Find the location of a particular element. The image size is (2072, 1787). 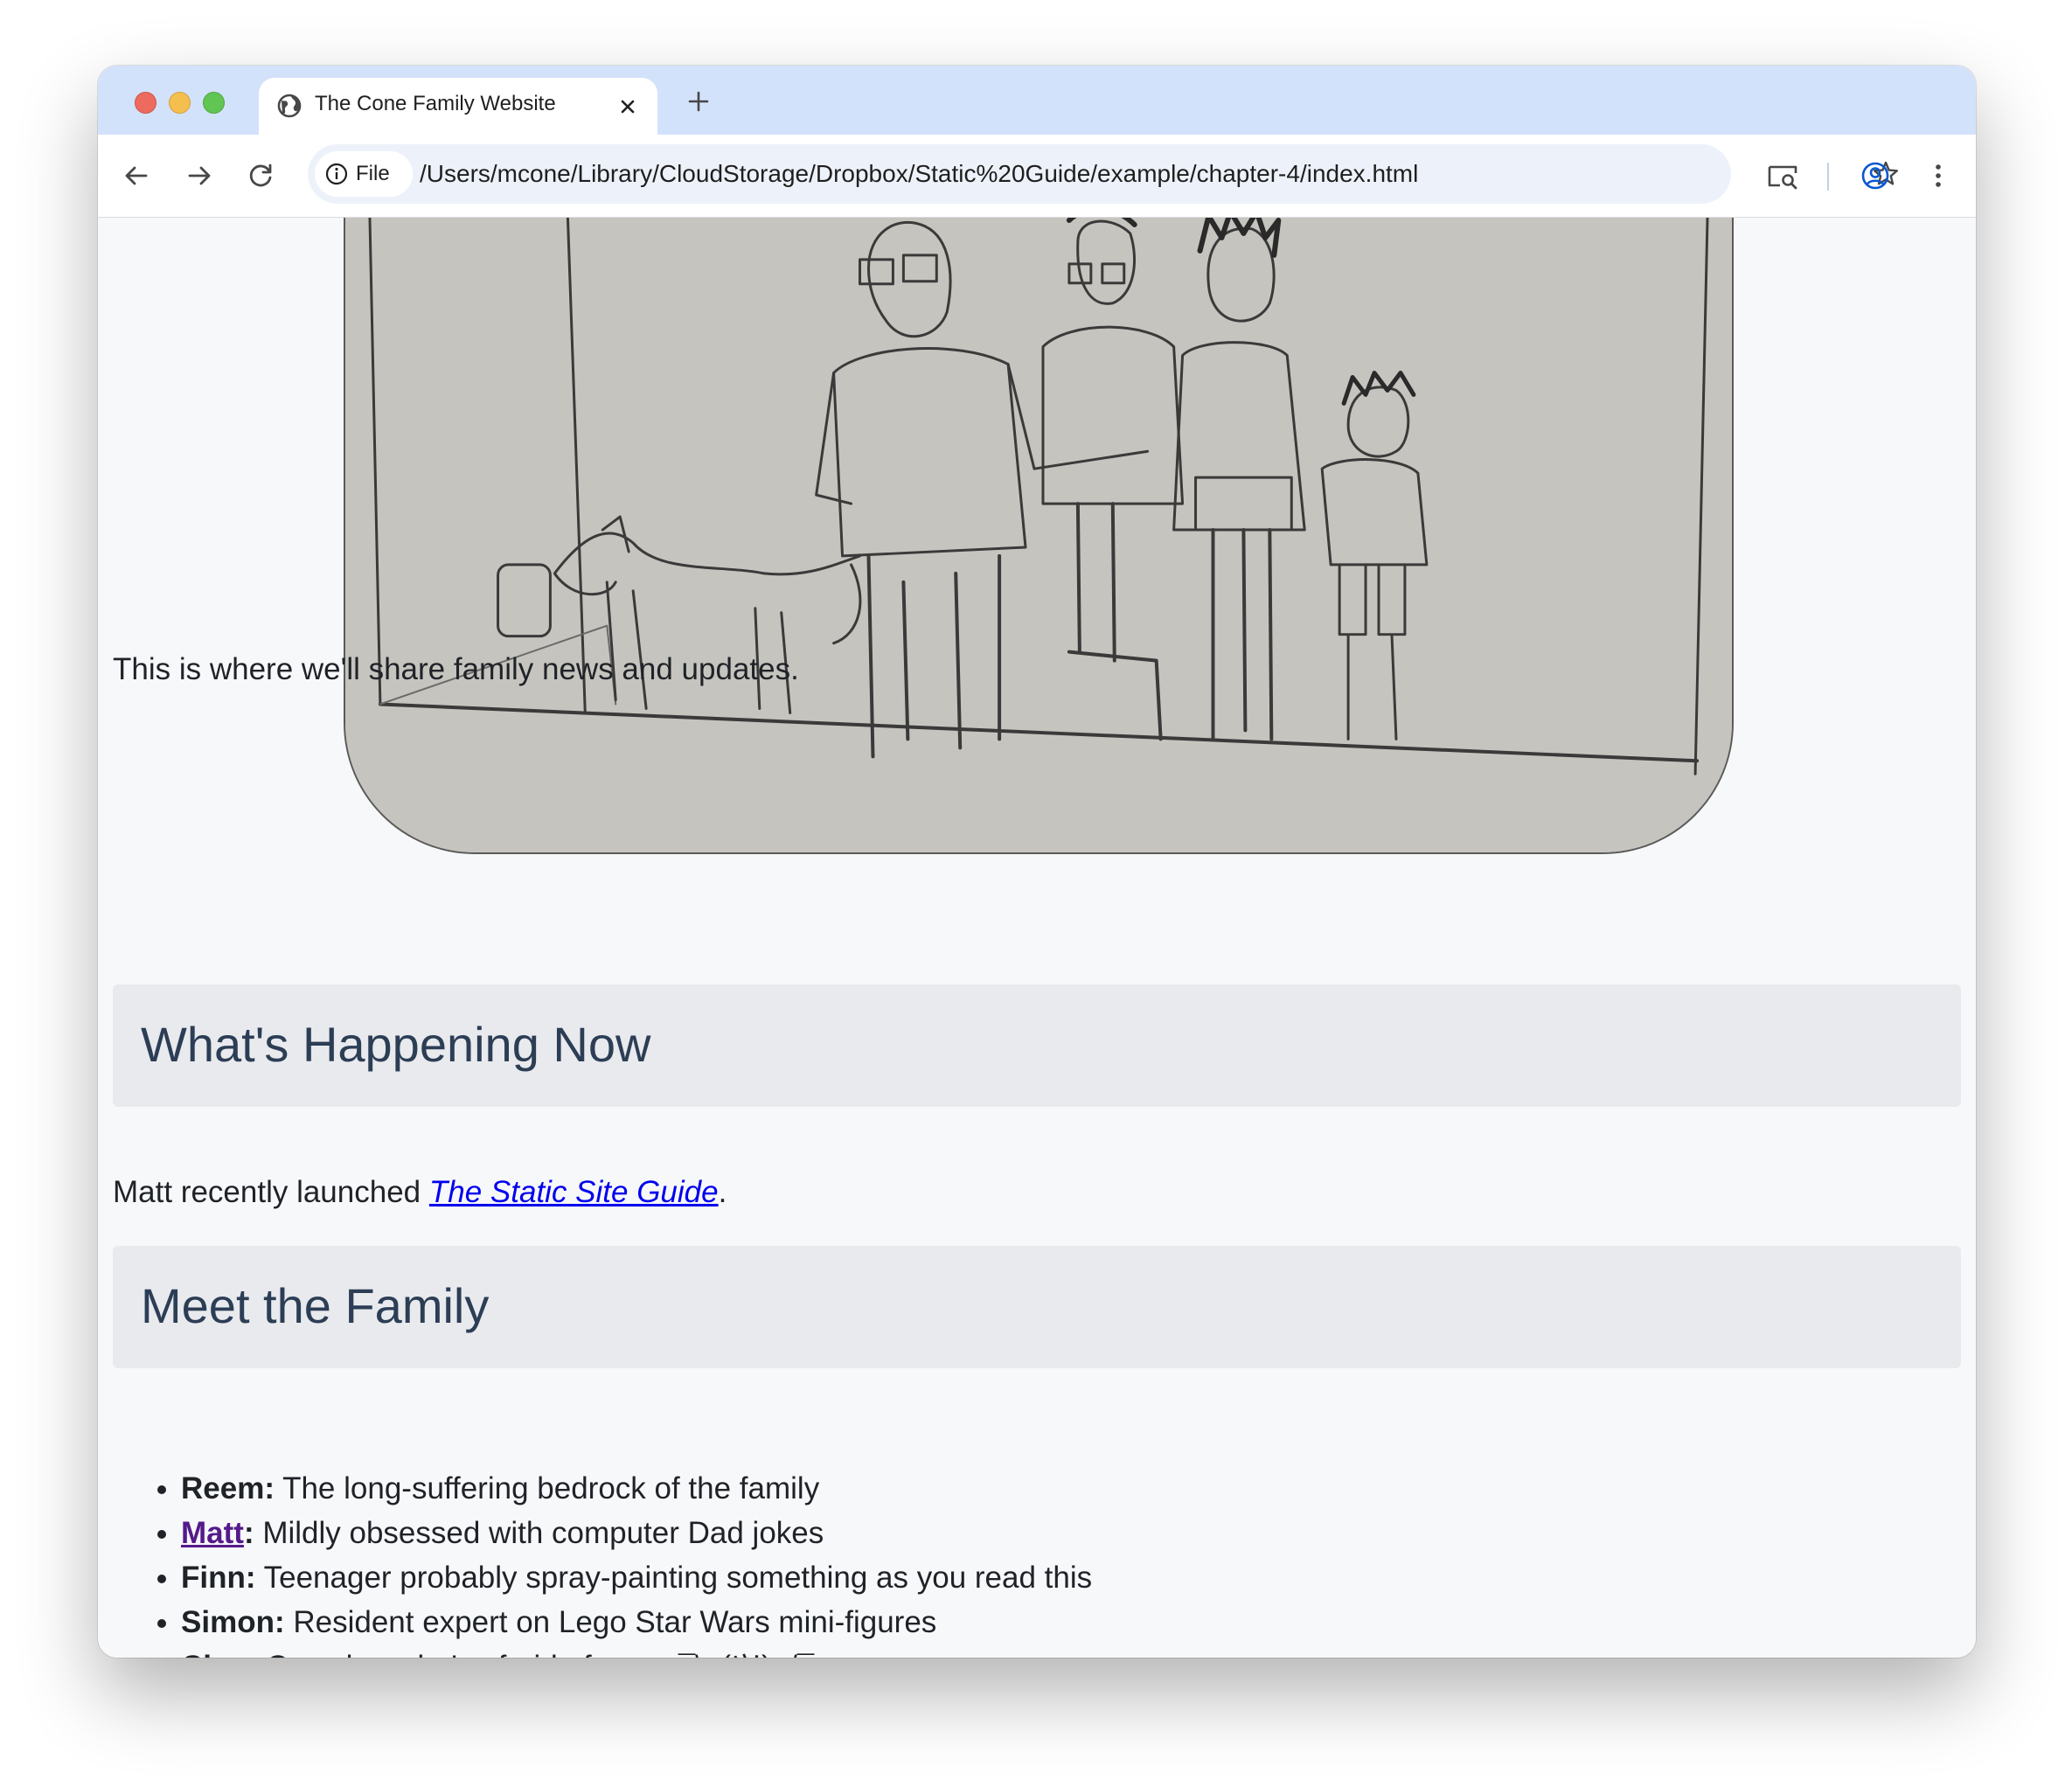

static-site-guide-link: The Static Site Guide is located at coordinates (574, 1192).